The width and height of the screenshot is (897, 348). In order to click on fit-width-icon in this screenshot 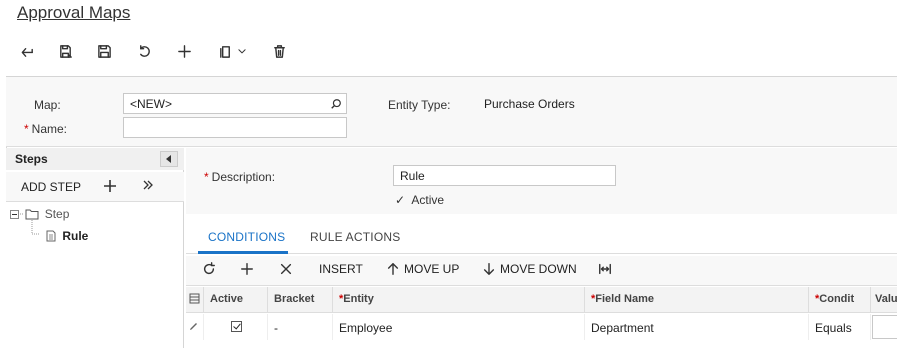, I will do `click(605, 269)`.